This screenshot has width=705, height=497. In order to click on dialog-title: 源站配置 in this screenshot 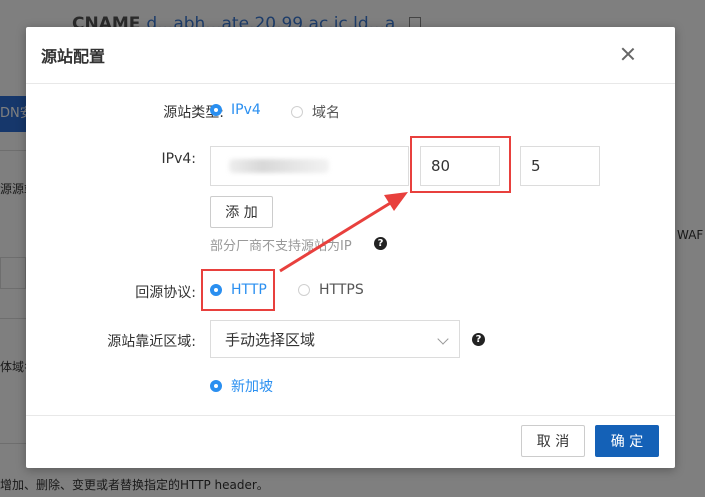, I will do `click(73, 56)`.